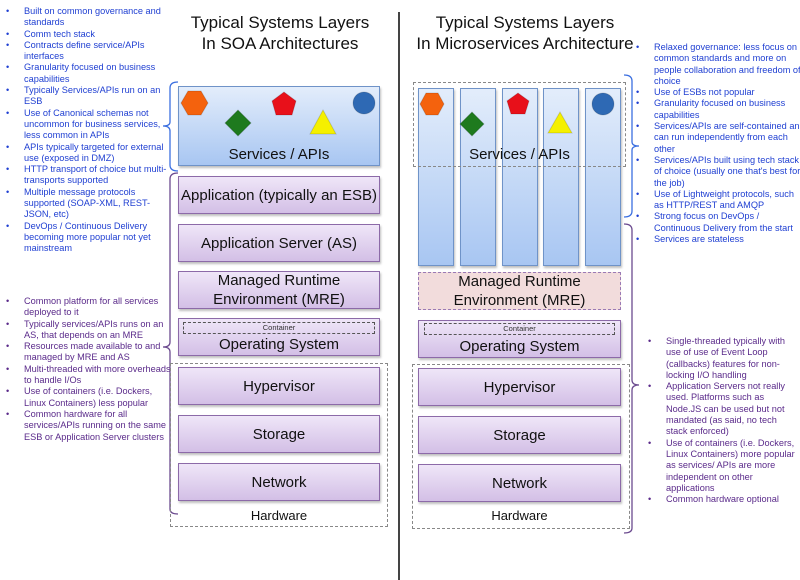 Image resolution: width=800 pixels, height=580 pixels. I want to click on micro-layer-hypervisor: Hypervisor, so click(519, 387).